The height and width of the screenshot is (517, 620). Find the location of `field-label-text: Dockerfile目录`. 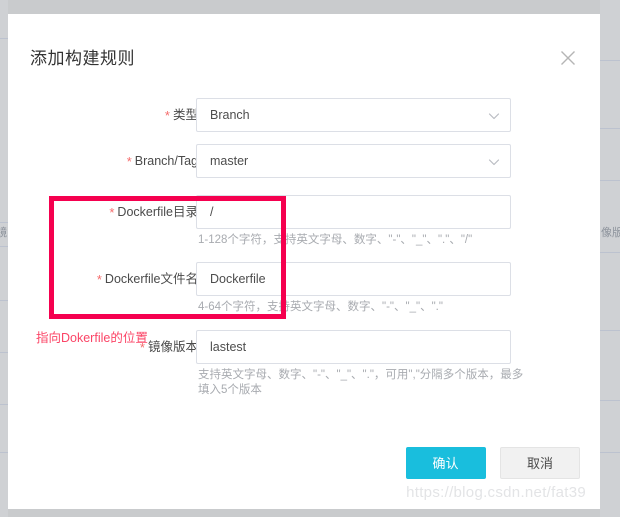

field-label-text: Dockerfile目录 is located at coordinates (157, 212).